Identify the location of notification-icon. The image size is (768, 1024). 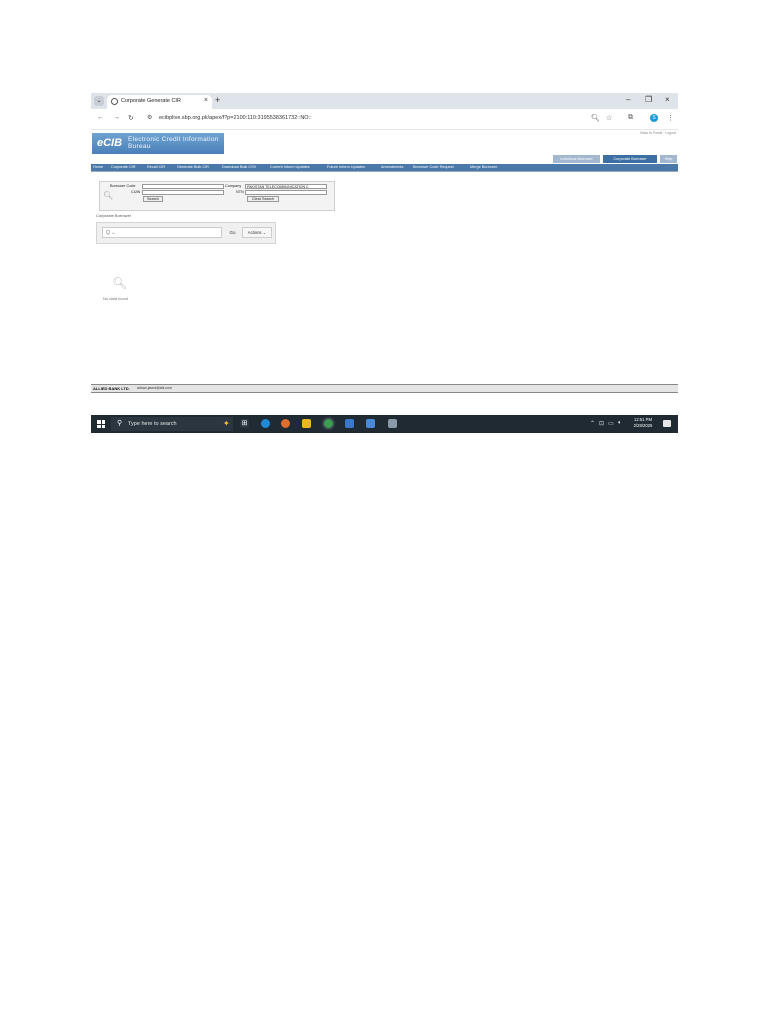
(667, 423).